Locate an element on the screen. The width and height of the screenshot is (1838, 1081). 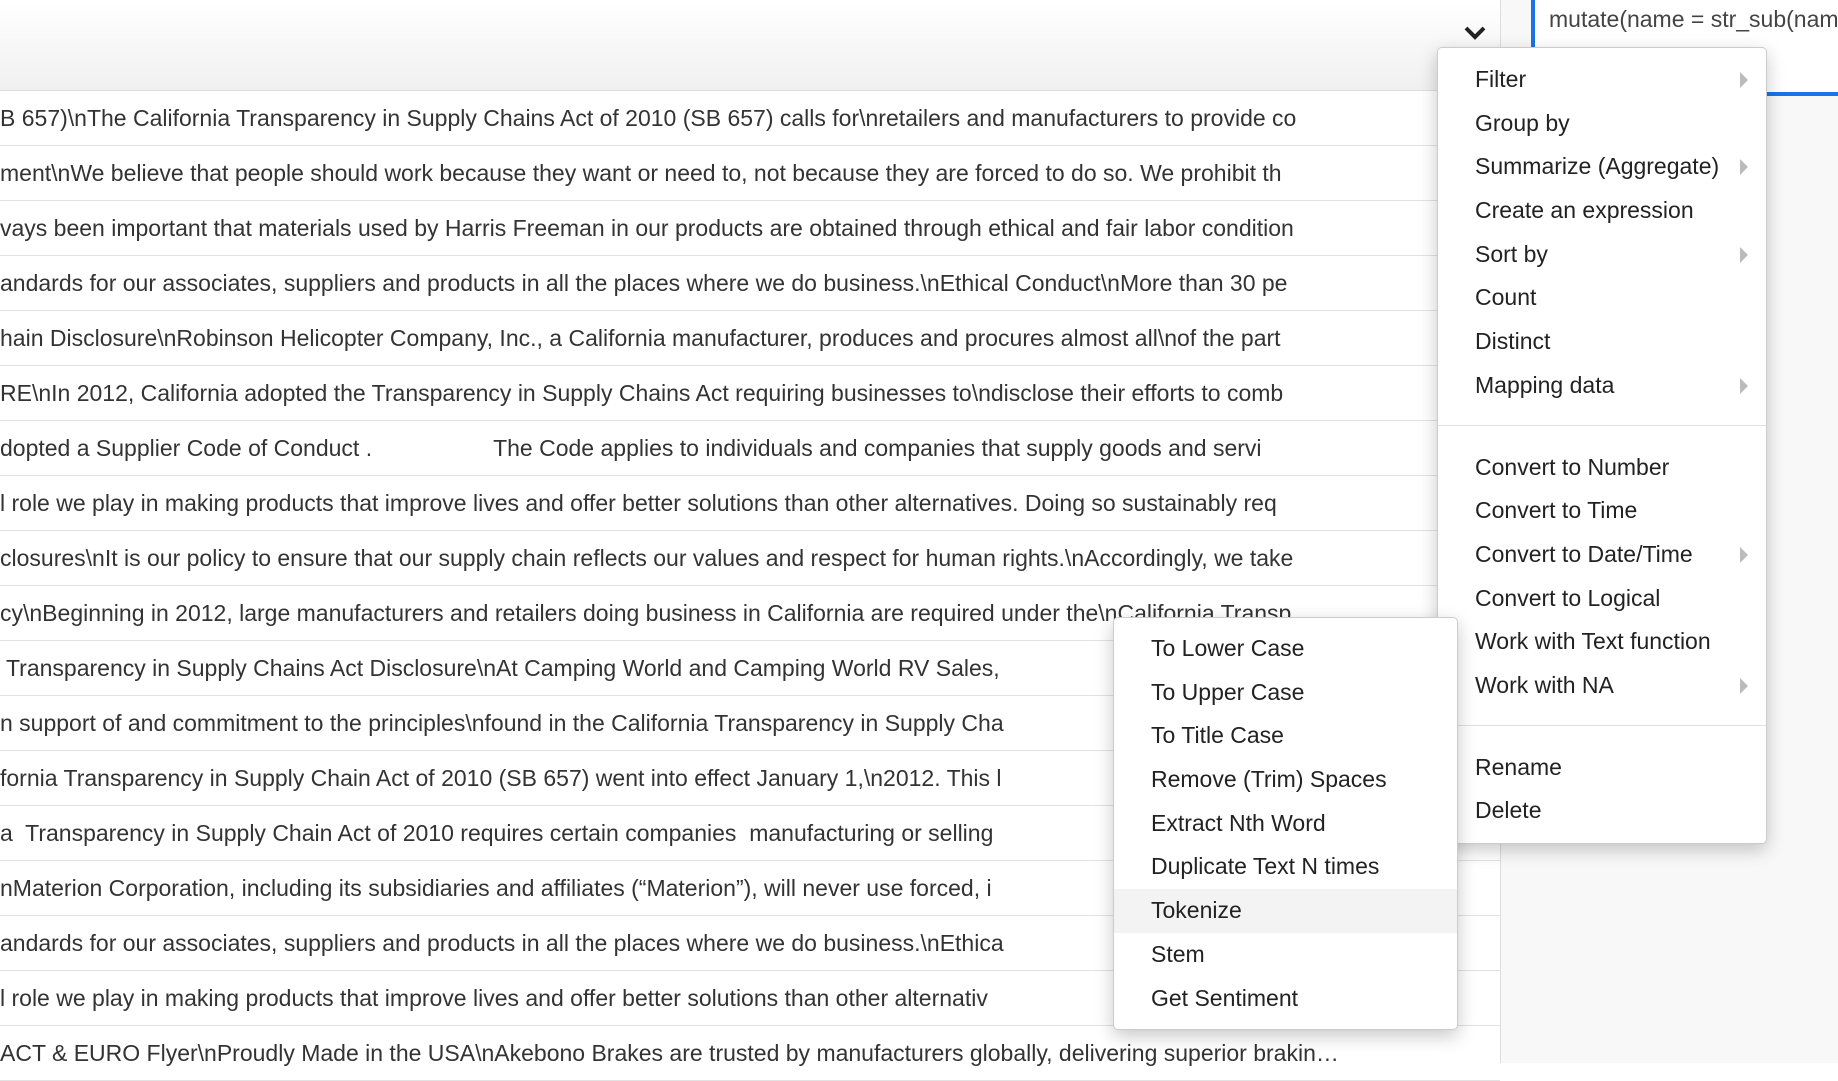
menu-item-label: Distinct is located at coordinates (1513, 341).